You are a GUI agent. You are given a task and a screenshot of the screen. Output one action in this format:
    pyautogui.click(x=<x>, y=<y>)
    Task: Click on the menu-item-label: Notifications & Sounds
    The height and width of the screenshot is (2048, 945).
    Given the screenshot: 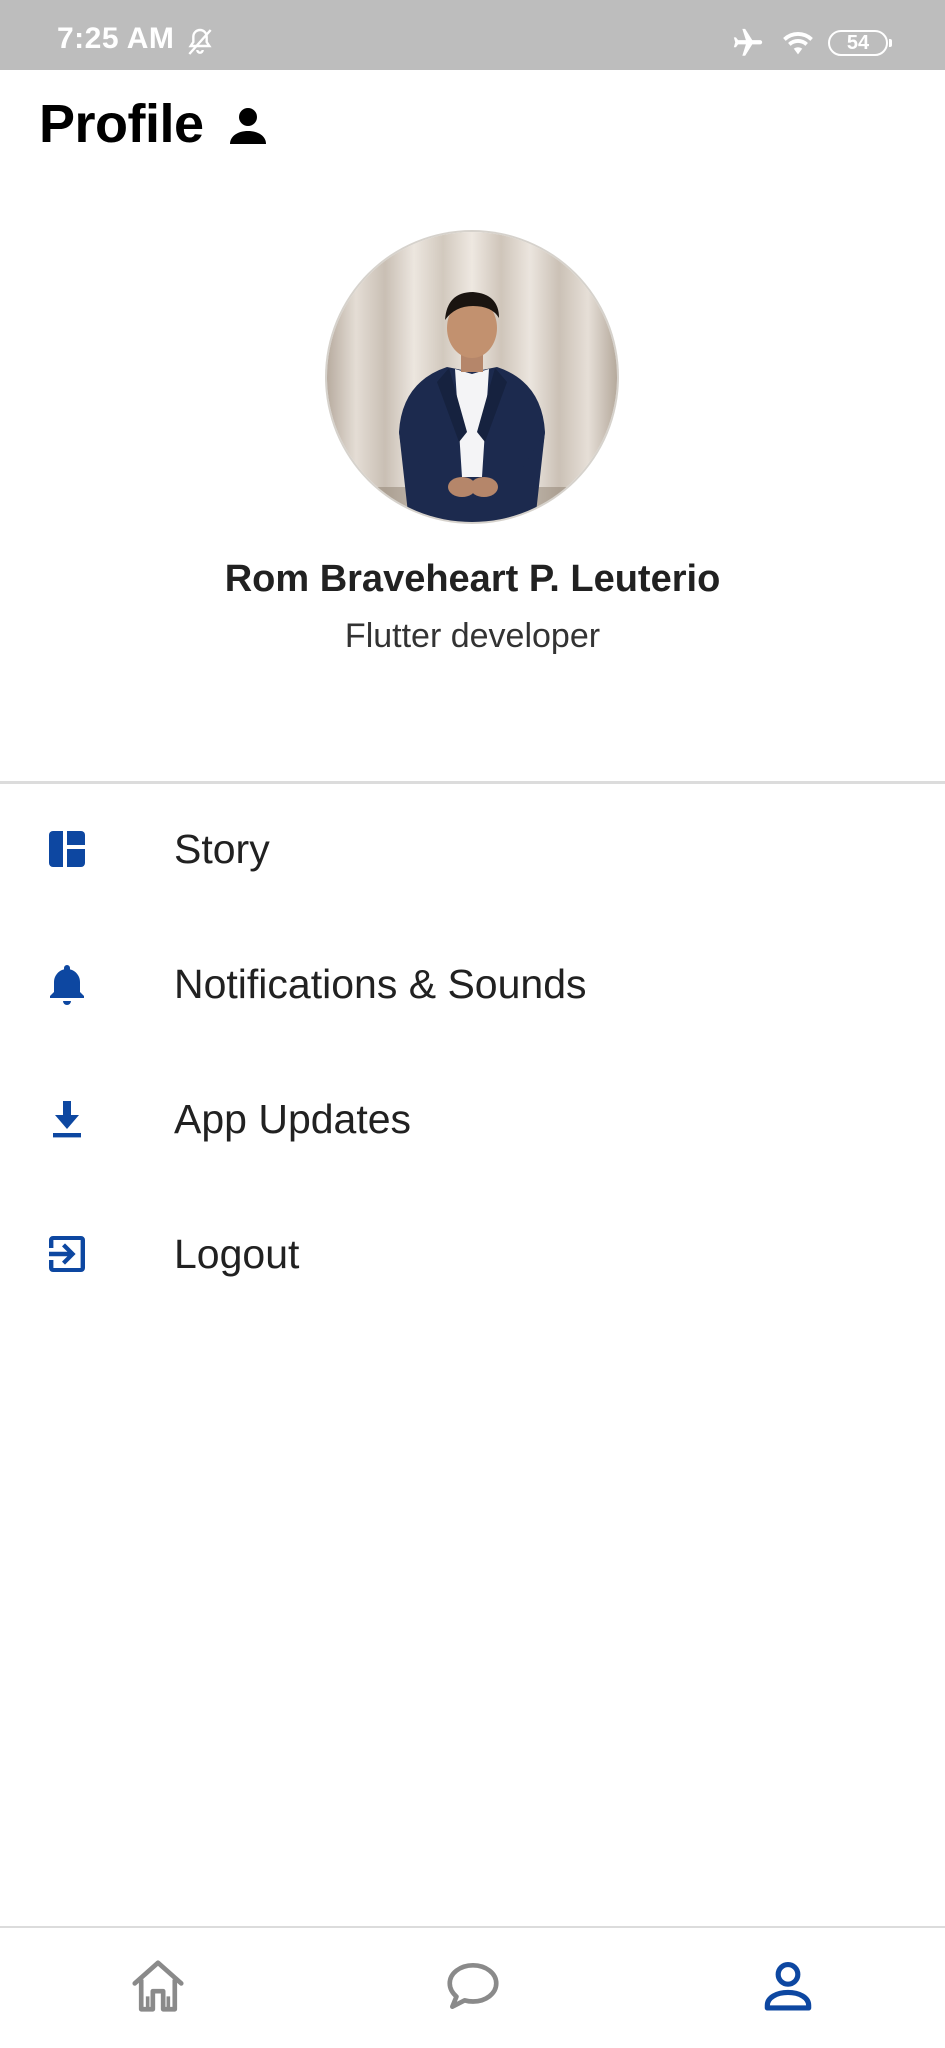 What is the action you would take?
    pyautogui.click(x=380, y=984)
    